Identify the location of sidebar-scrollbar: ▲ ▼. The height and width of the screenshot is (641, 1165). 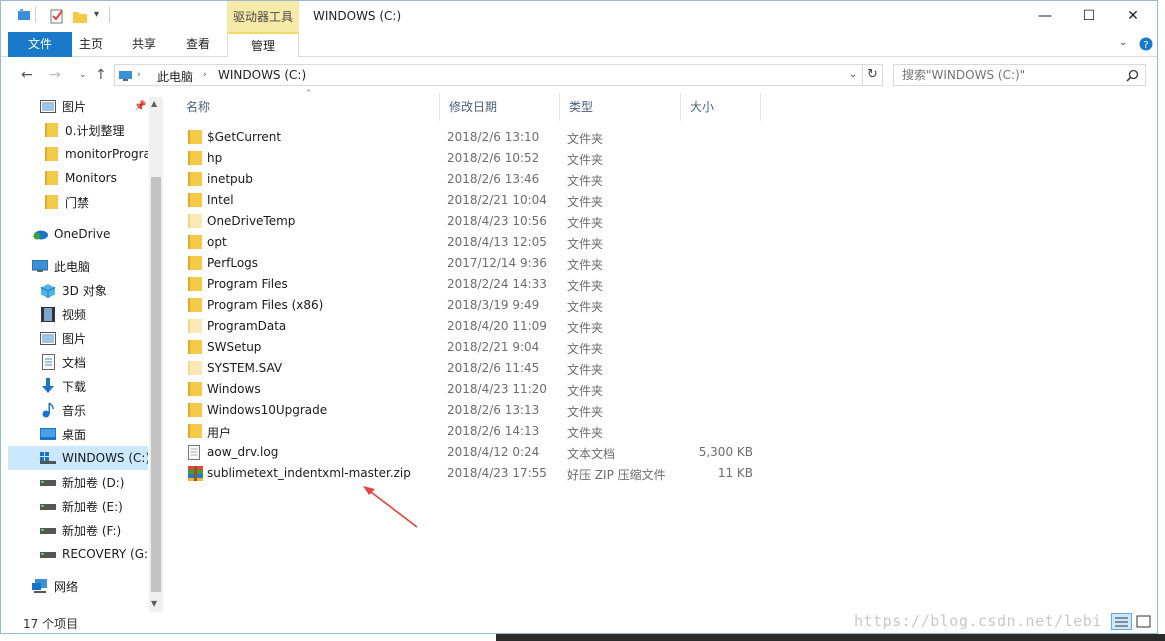
(156, 354).